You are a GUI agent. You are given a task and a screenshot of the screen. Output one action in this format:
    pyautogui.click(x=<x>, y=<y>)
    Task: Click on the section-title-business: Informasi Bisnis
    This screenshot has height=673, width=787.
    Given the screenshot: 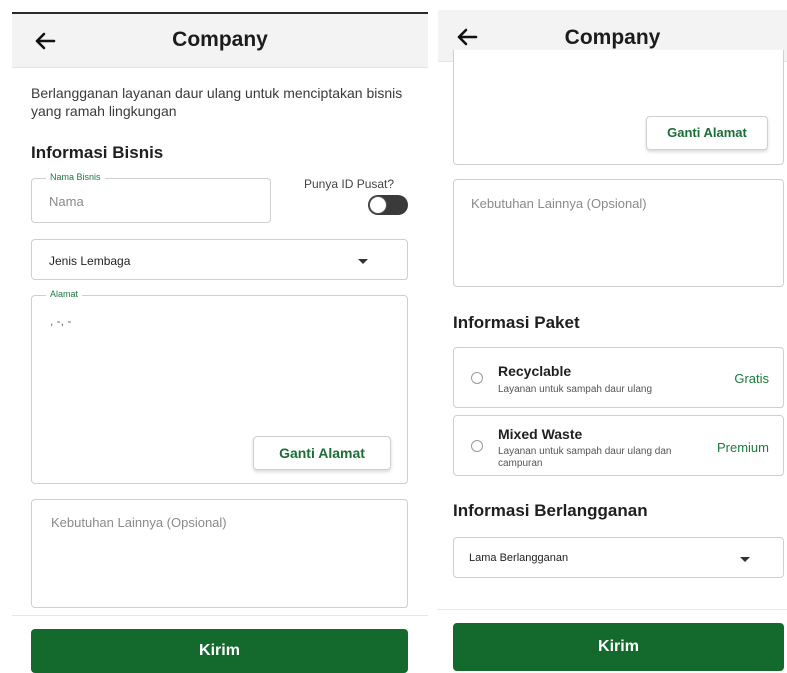 What is the action you would take?
    pyautogui.click(x=97, y=152)
    